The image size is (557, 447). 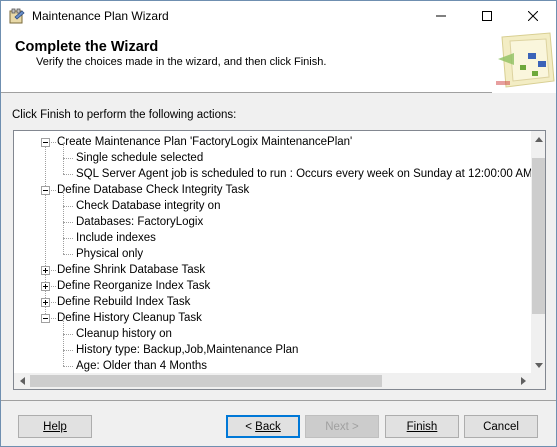 I want to click on cancel-button-label: Cancel, so click(x=501, y=426).